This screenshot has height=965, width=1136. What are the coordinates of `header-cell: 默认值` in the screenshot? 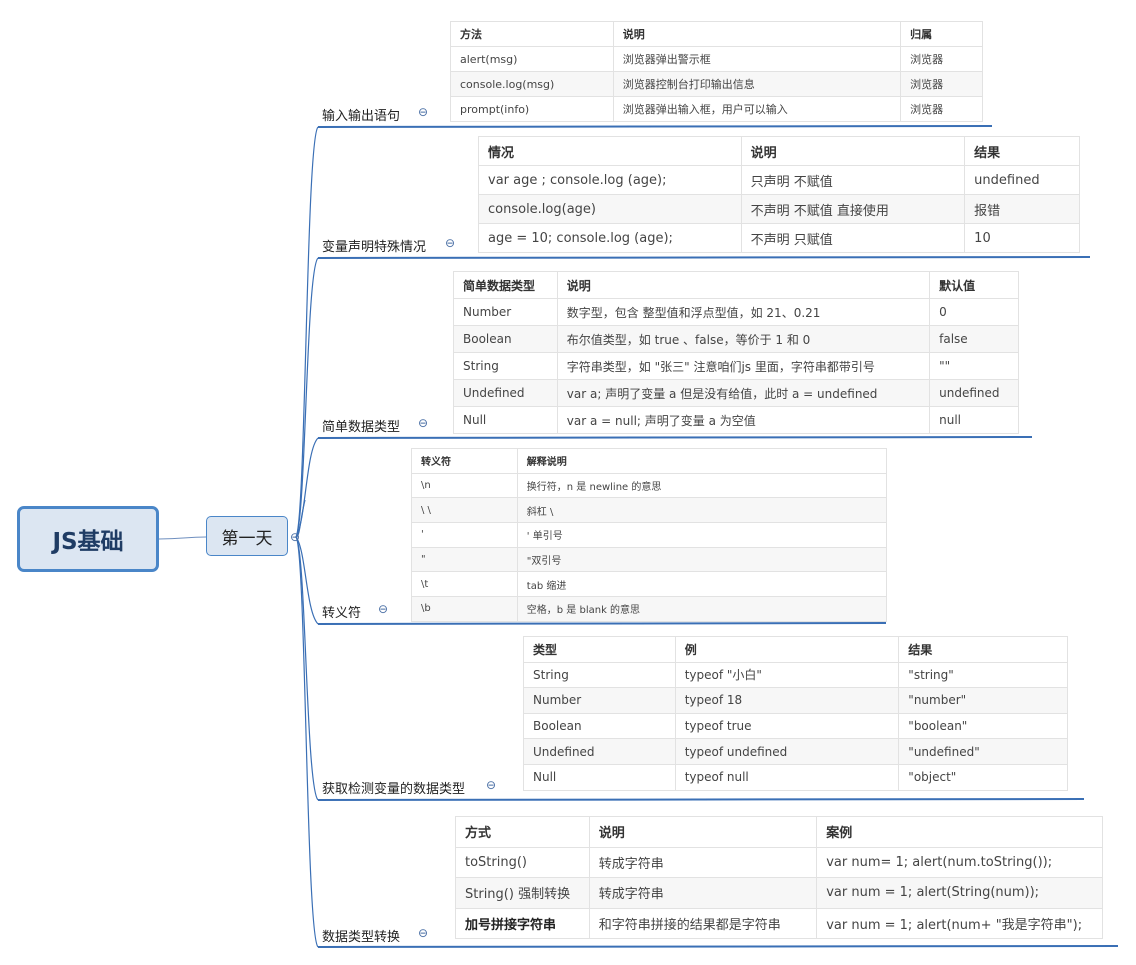 It's located at (974, 285).